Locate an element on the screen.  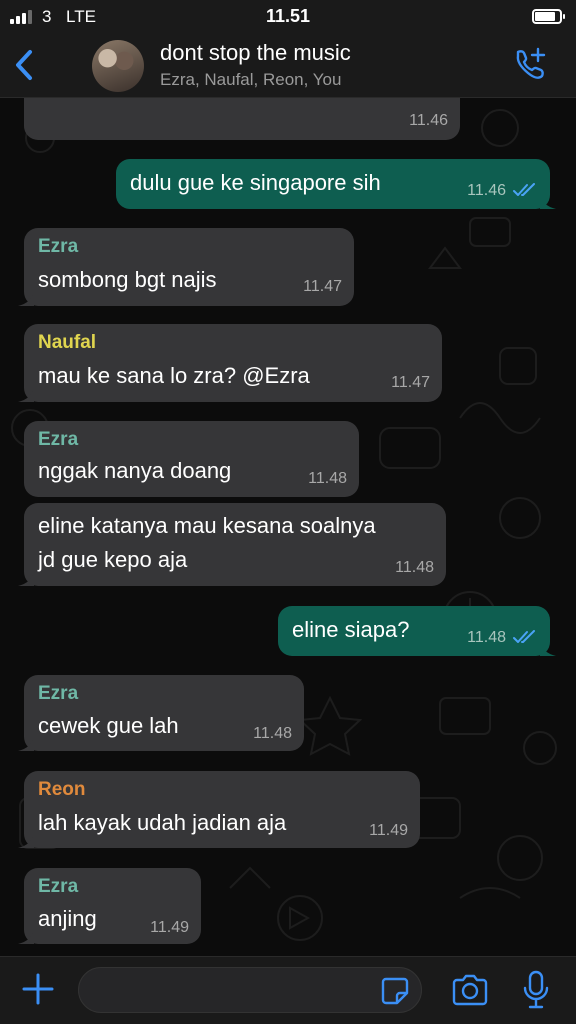
message-bubble-incoming: Ezra cewek gue lah 11.48 is located at coordinates (161, 713).